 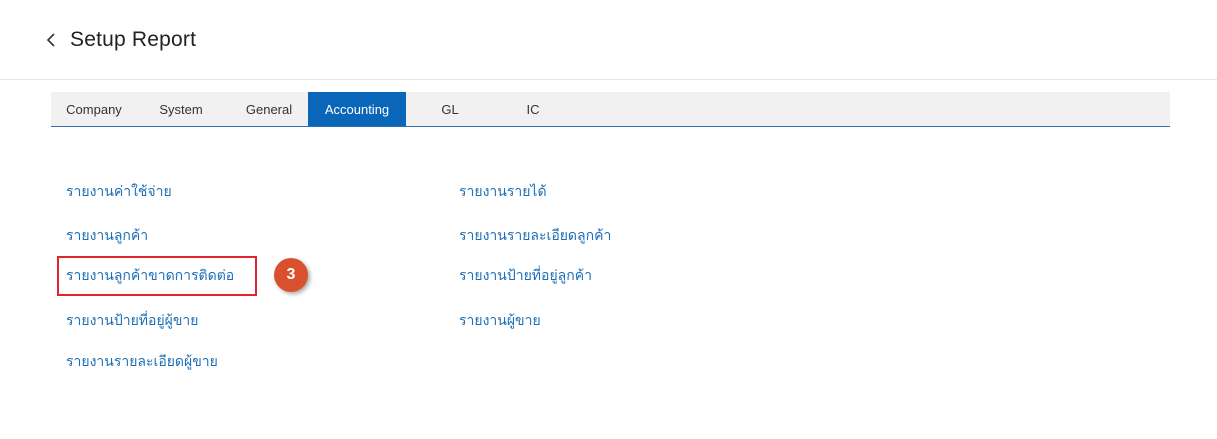 What do you see at coordinates (357, 109) in the screenshot?
I see `tab-accounting: Accounting` at bounding box center [357, 109].